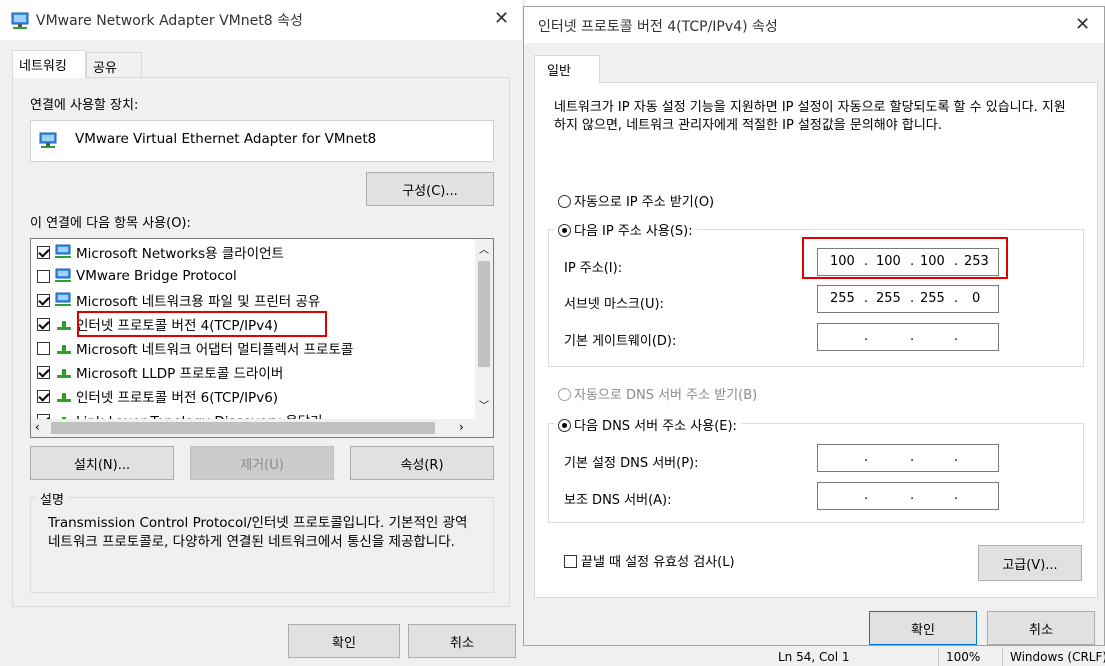 This screenshot has width=1105, height=666. I want to click on tab-general: 일반, so click(567, 69).